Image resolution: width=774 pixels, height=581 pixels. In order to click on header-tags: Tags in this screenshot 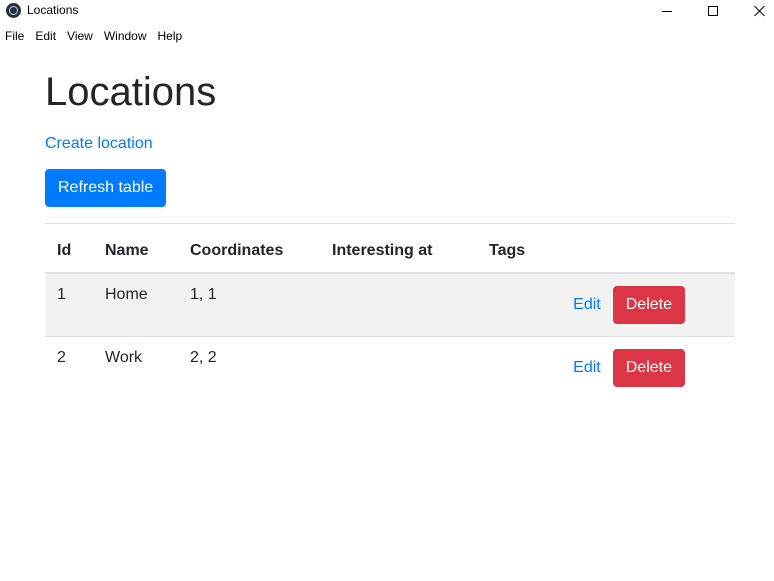, I will do `click(507, 248)`.